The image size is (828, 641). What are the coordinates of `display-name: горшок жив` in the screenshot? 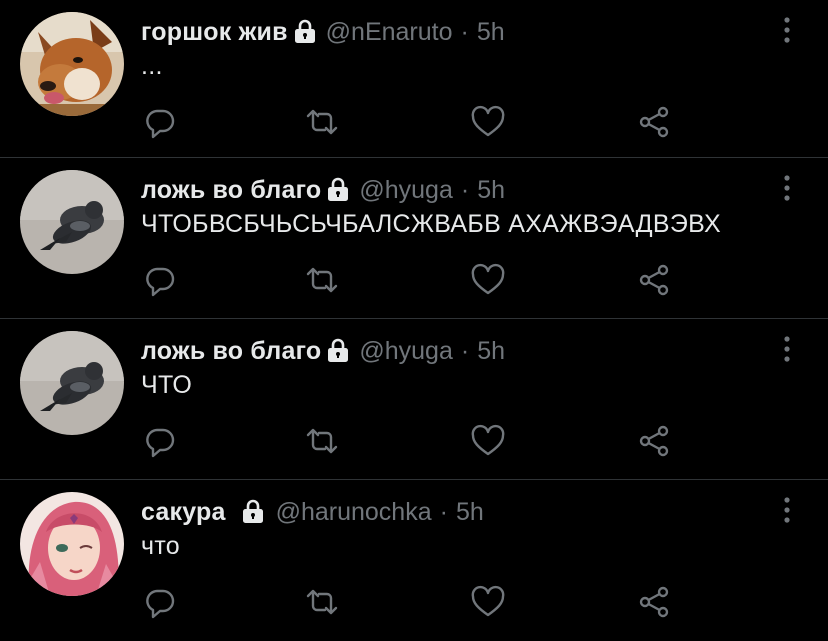 It's located at (214, 32).